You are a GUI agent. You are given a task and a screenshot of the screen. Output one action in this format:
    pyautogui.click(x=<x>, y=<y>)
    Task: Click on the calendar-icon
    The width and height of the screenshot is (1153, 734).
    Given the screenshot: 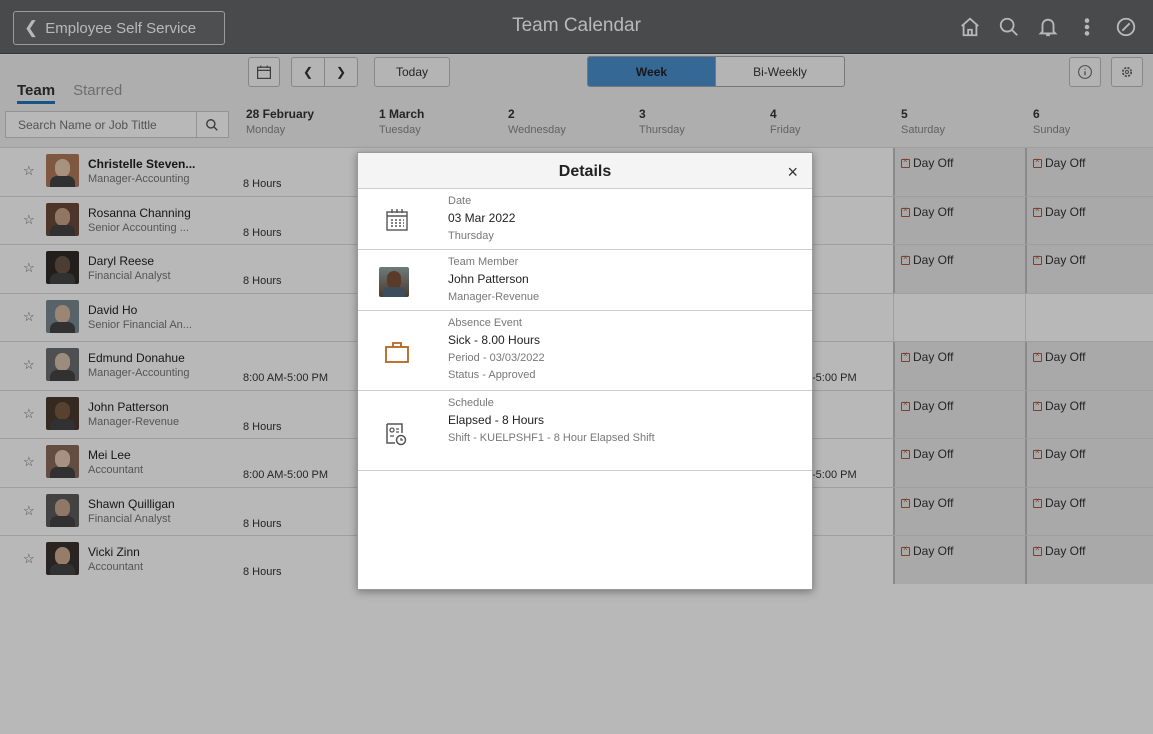 What is the action you would take?
    pyautogui.click(x=397, y=220)
    